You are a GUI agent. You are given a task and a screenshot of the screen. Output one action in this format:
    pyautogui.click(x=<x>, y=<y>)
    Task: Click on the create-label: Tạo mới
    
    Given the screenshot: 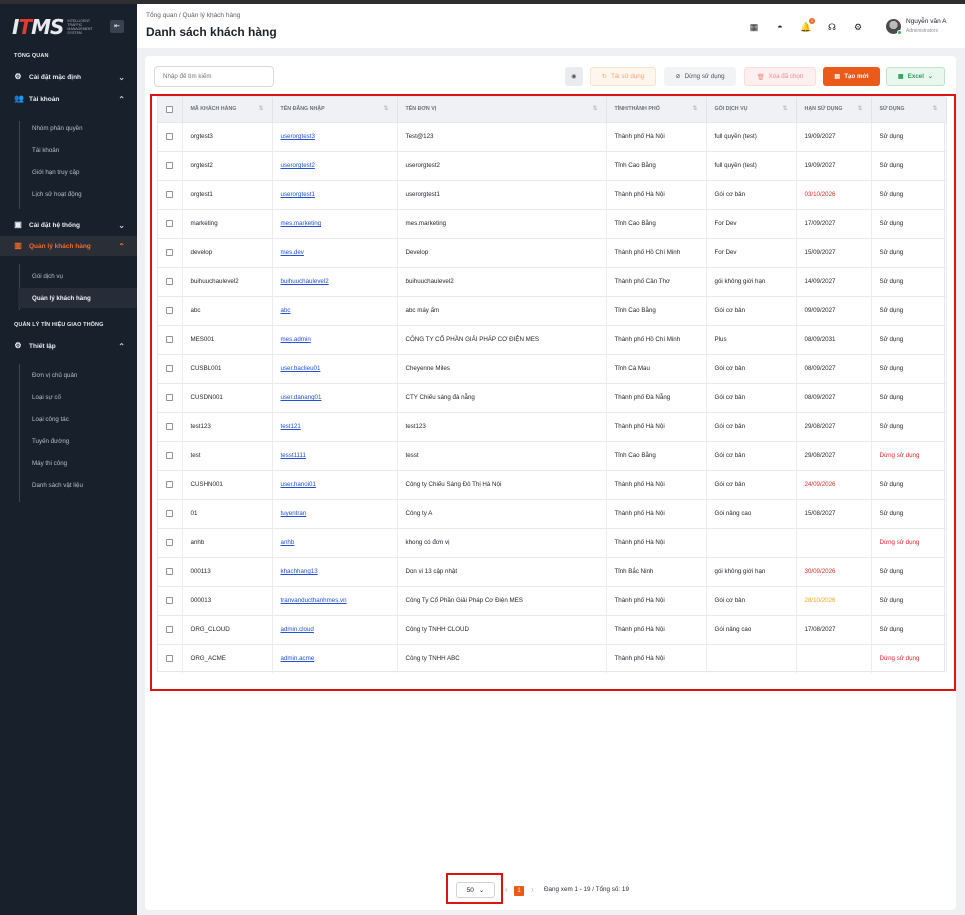 What is the action you would take?
    pyautogui.click(x=856, y=76)
    